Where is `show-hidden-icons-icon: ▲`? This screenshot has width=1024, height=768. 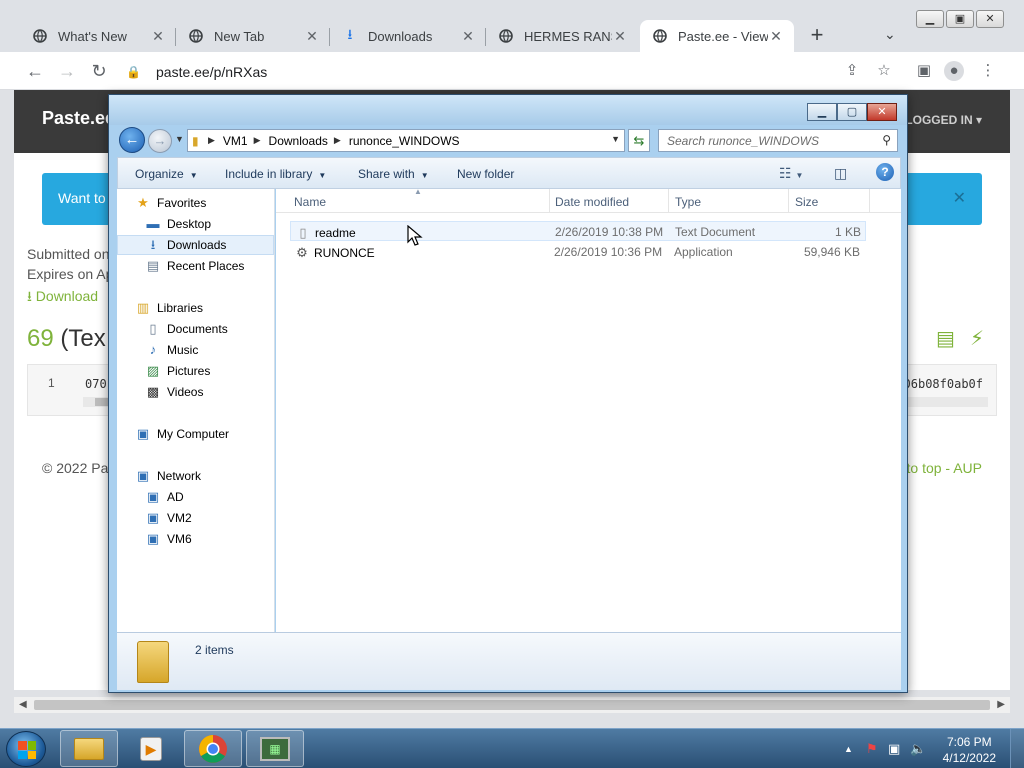 show-hidden-icons-icon: ▲ is located at coordinates (848, 749).